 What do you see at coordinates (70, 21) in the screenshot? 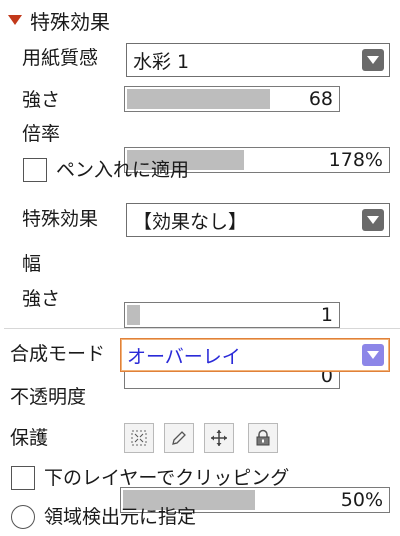
I see `section-title: 特殊効果` at bounding box center [70, 21].